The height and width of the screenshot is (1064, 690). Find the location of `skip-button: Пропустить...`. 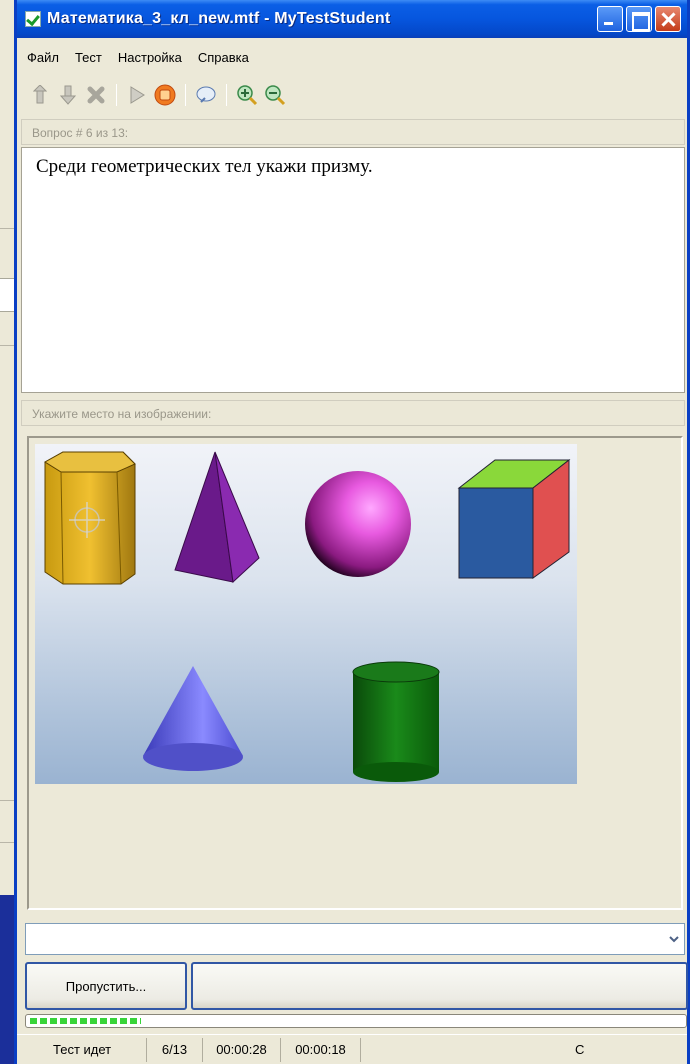

skip-button: Пропустить... is located at coordinates (106, 986).